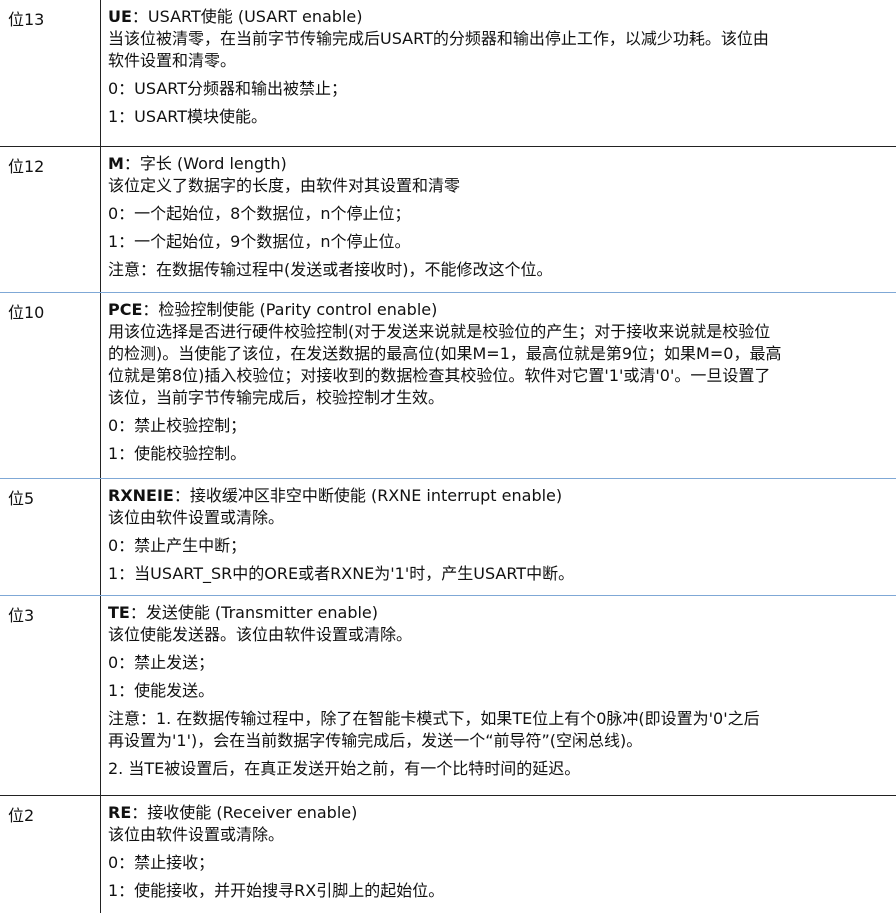 This screenshot has width=896, height=913. I want to click on bit-title-text: ：发送使能 (Transmitter enable), so click(254, 612).